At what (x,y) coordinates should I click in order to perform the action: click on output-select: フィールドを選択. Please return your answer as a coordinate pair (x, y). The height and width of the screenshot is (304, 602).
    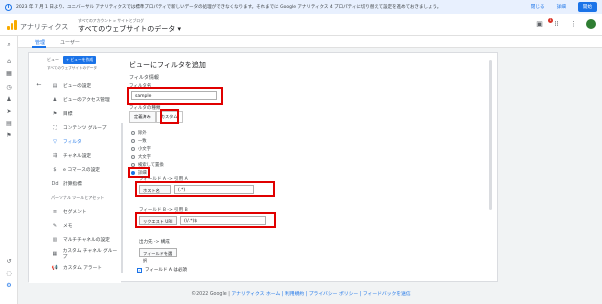
    Looking at the image, I should click on (158, 255).